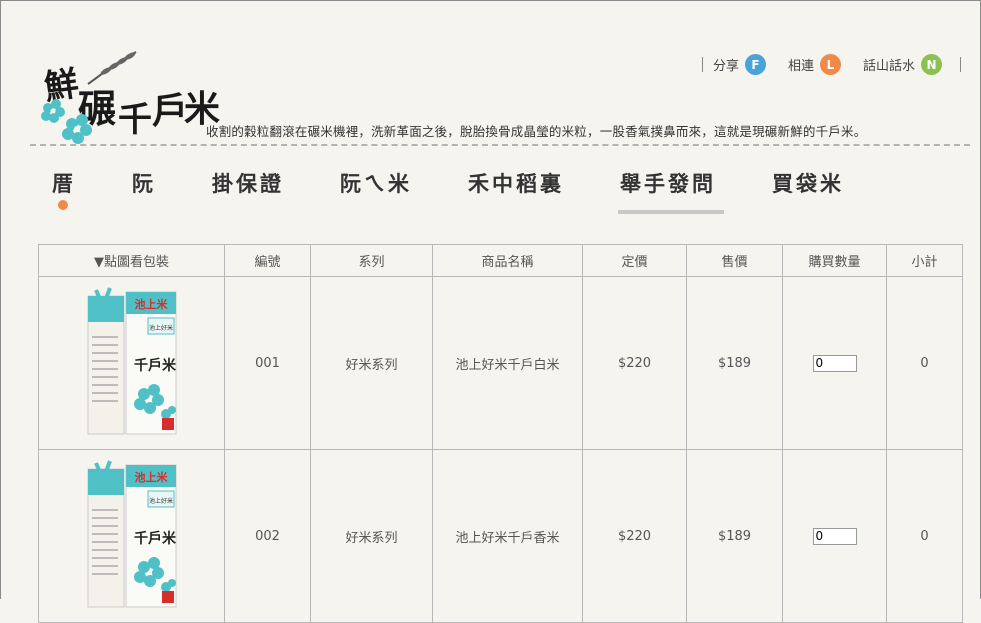  What do you see at coordinates (671, 191) in the screenshot?
I see `nav-item-faq: 舉手發問` at bounding box center [671, 191].